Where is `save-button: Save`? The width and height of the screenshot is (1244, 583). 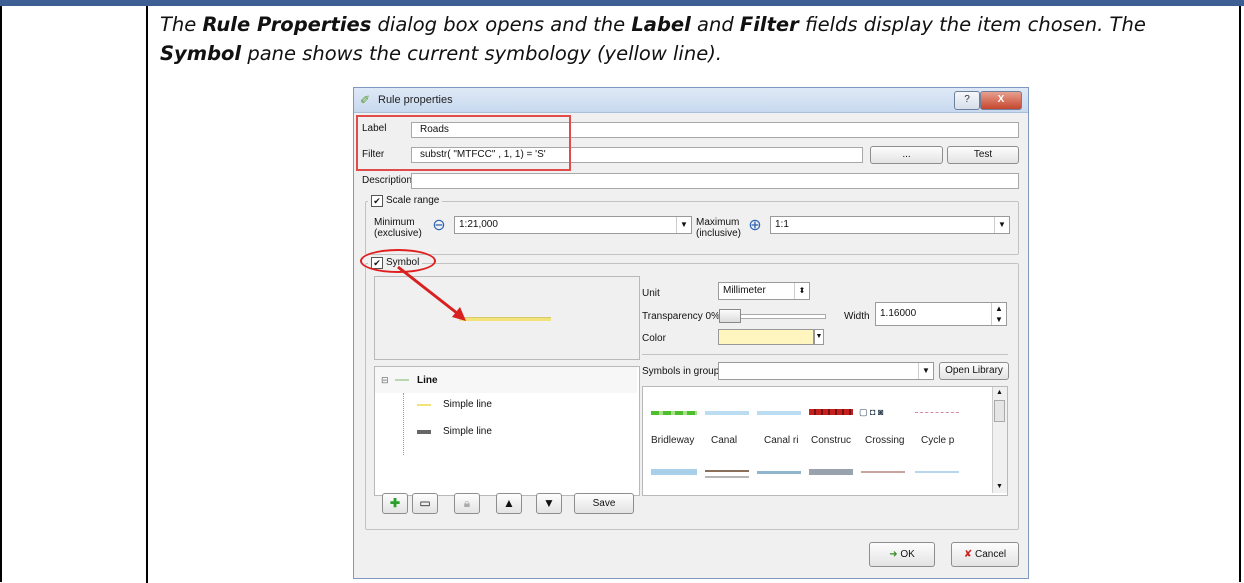
save-button: Save is located at coordinates (604, 503).